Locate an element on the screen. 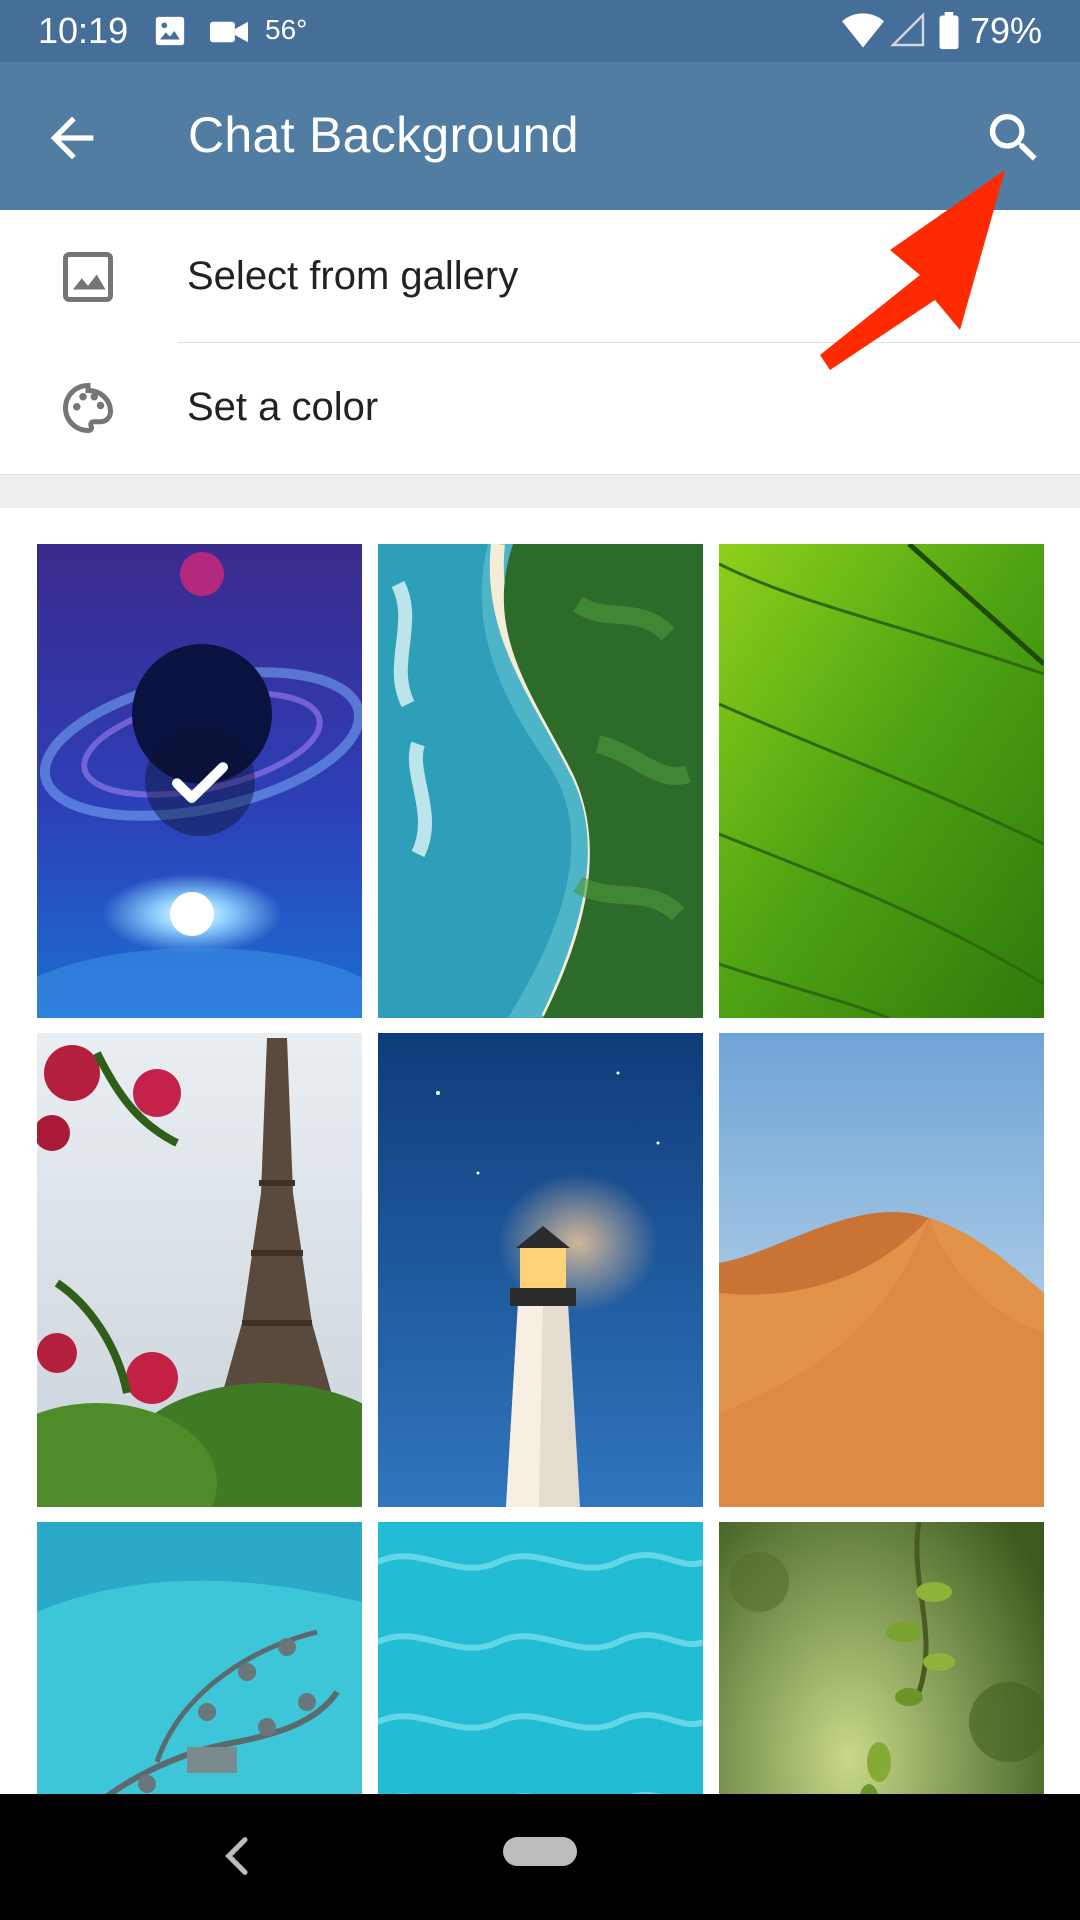  system-navigation-bar is located at coordinates (540, 1857).